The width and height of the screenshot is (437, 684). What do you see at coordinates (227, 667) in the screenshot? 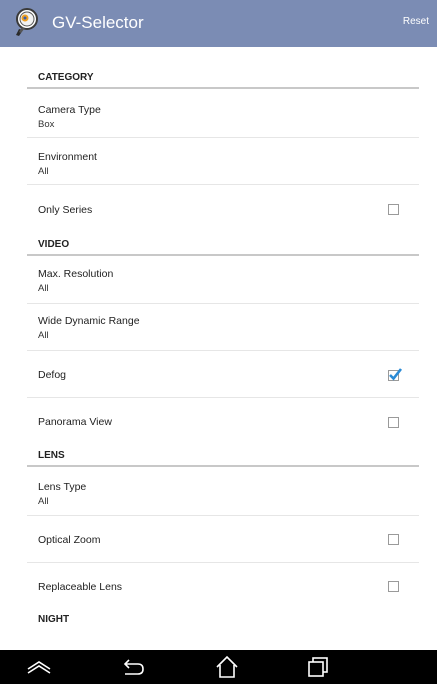
I see `home-icon` at bounding box center [227, 667].